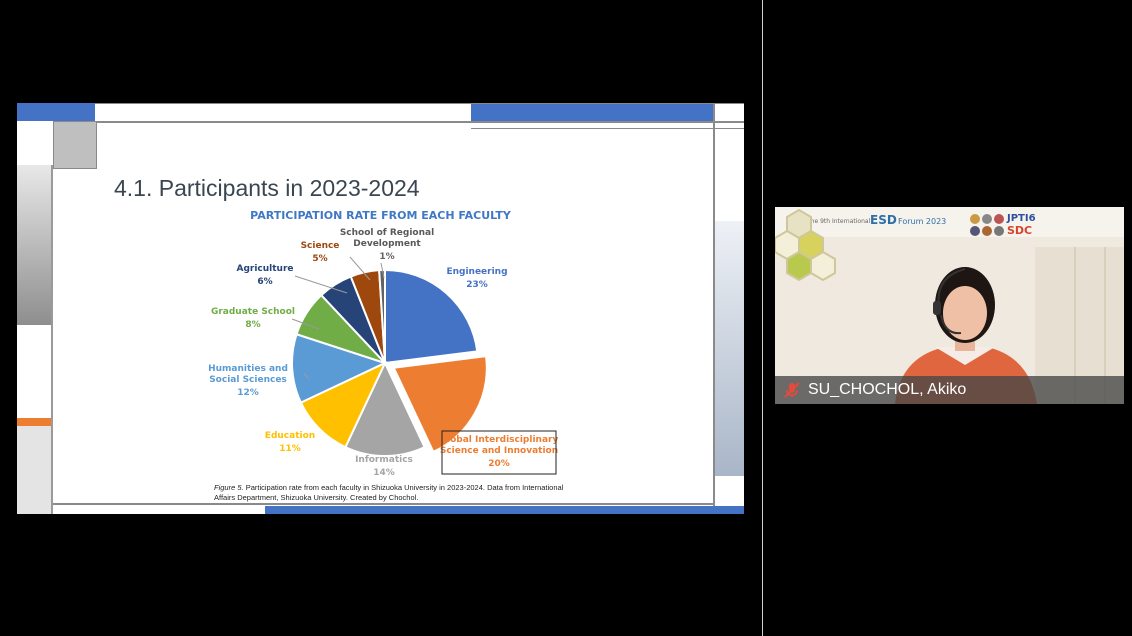 The image size is (1132, 636). What do you see at coordinates (264, 275) in the screenshot?
I see `pie-label: Agriculture 6%` at bounding box center [264, 275].